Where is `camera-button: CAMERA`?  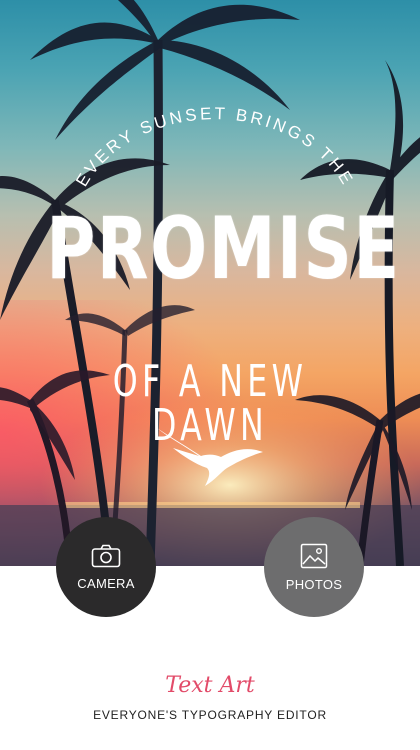 camera-button: CAMERA is located at coordinates (106, 567).